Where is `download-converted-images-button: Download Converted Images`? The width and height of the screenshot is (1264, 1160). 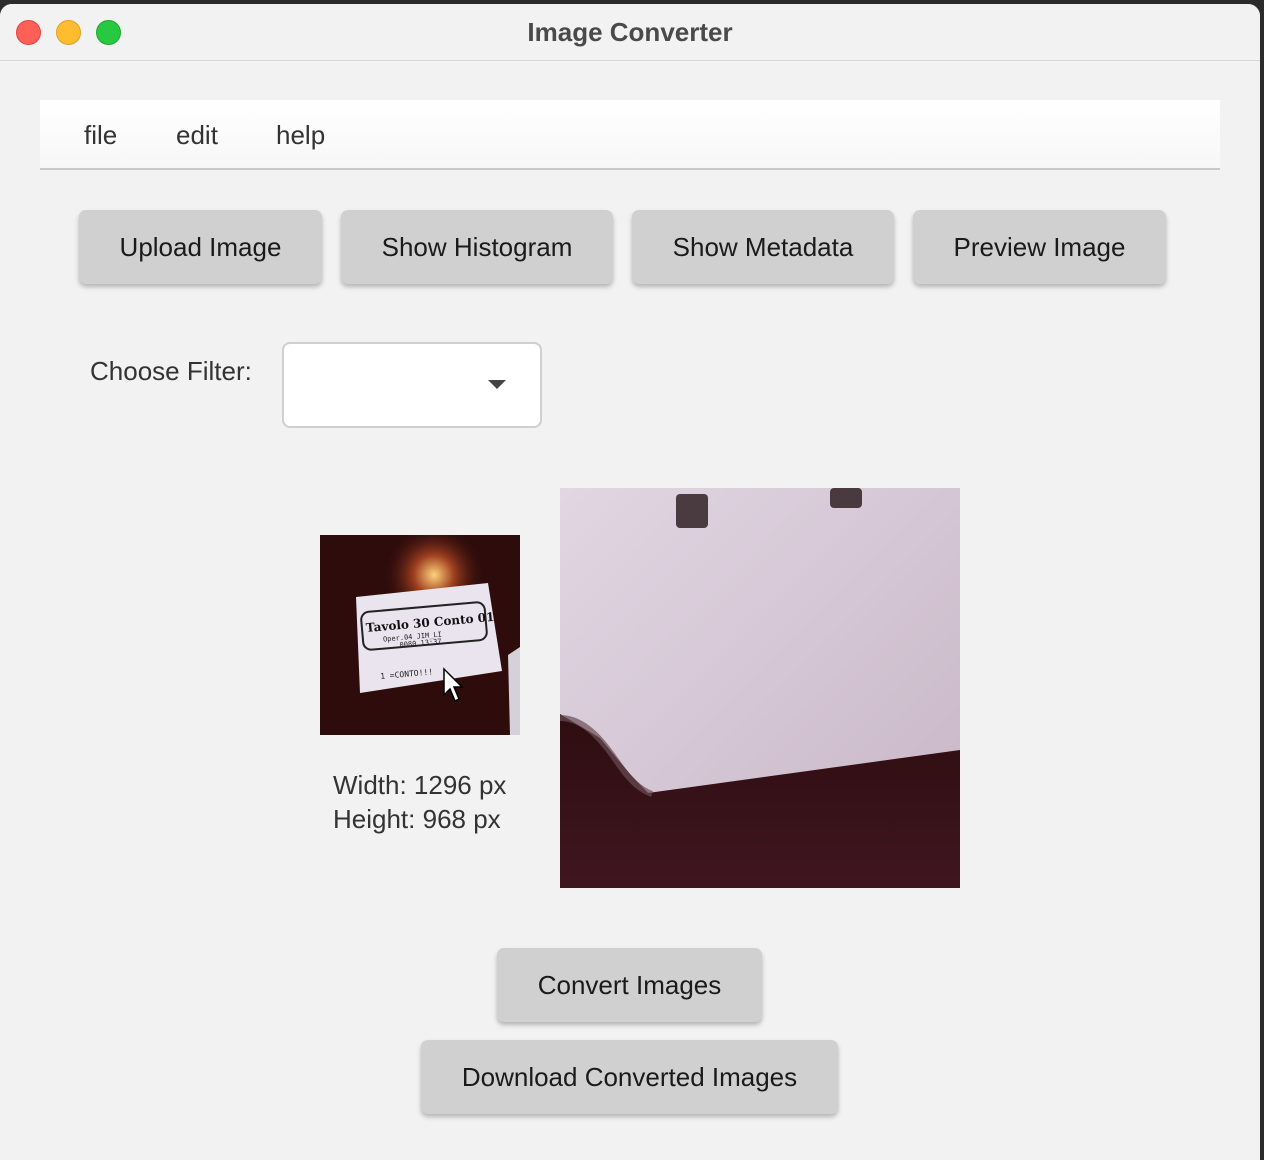 download-converted-images-button: Download Converted Images is located at coordinates (629, 1077).